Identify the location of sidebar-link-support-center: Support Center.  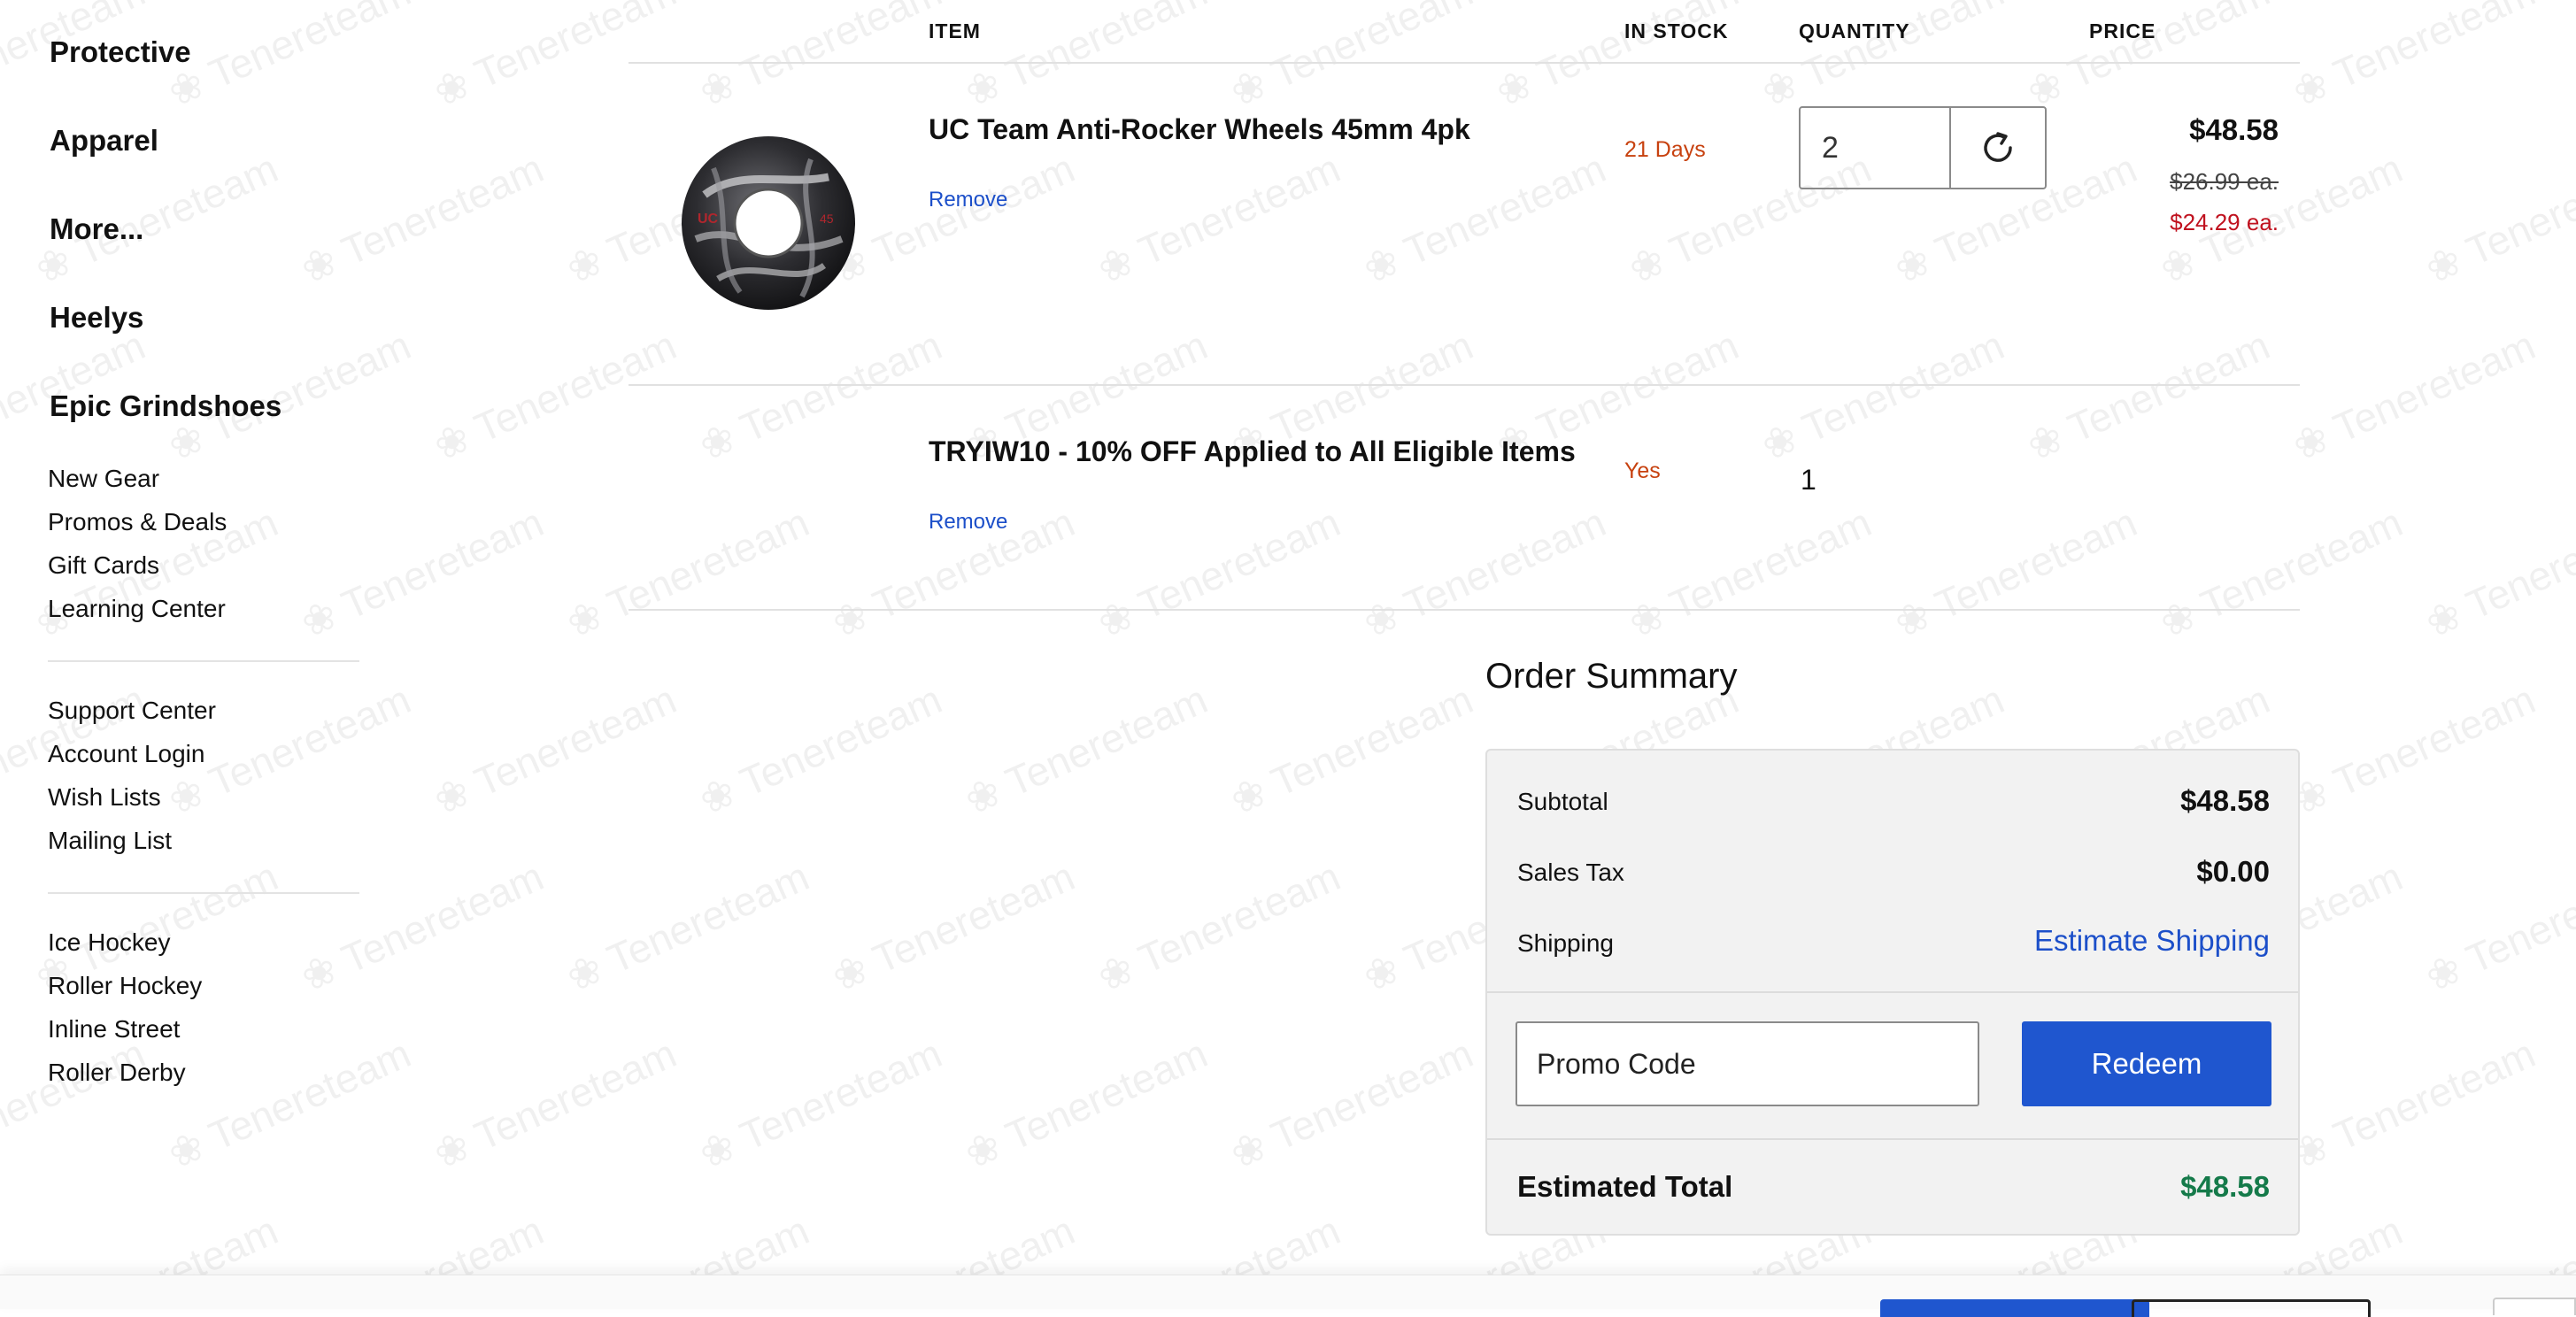
(132, 711).